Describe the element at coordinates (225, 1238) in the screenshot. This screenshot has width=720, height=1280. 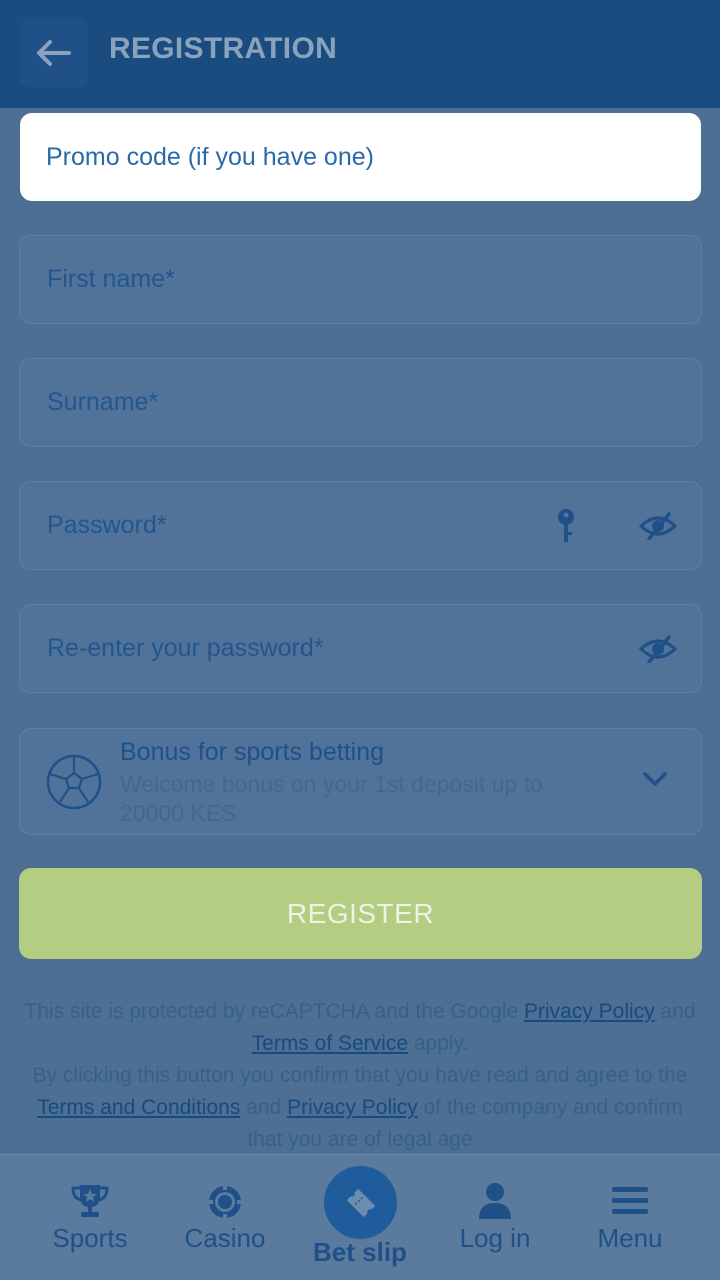
I see `nav-casino-label: Casino` at that location.